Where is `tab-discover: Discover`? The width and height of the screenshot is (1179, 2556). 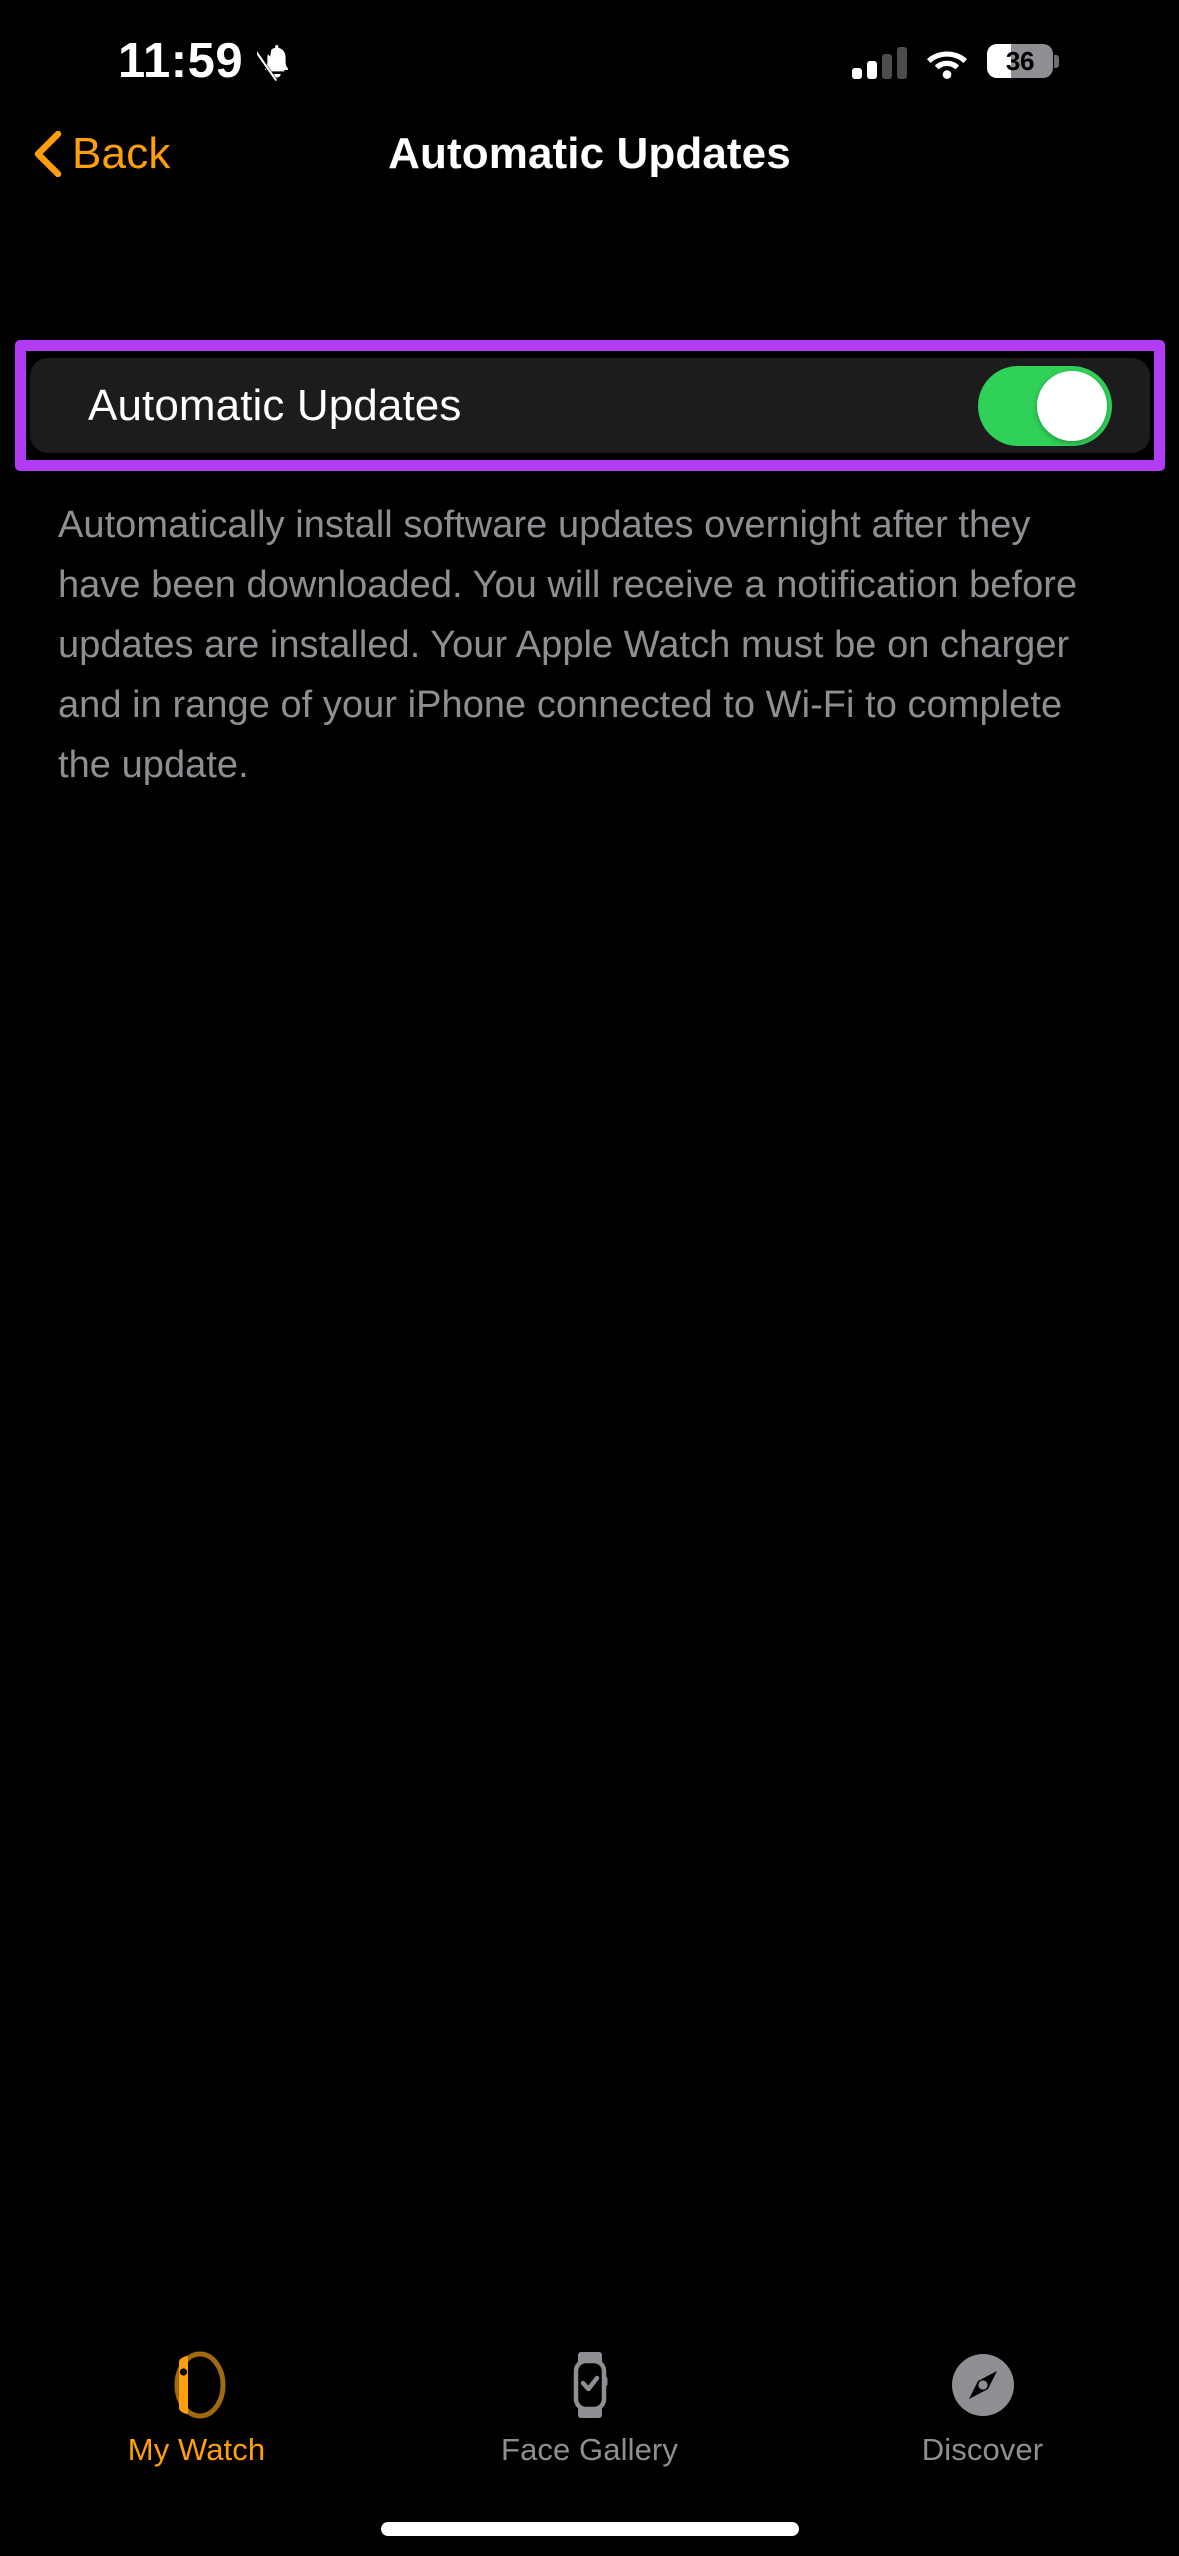 tab-discover: Discover is located at coordinates (983, 2406).